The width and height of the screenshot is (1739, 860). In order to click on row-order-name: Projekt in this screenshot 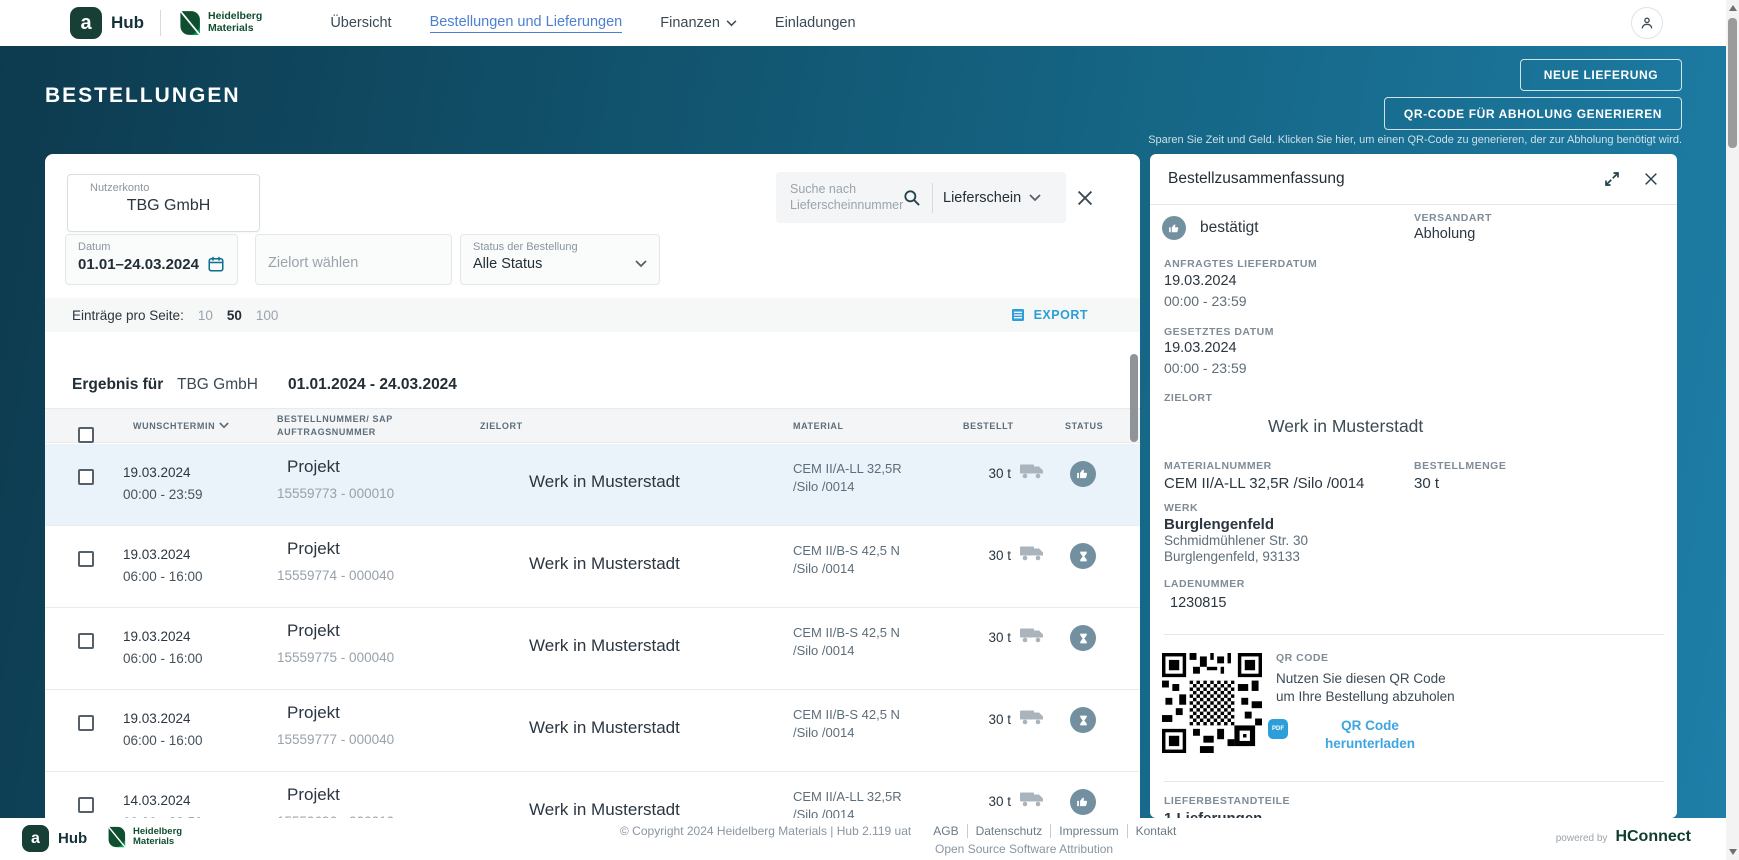, I will do `click(313, 712)`.